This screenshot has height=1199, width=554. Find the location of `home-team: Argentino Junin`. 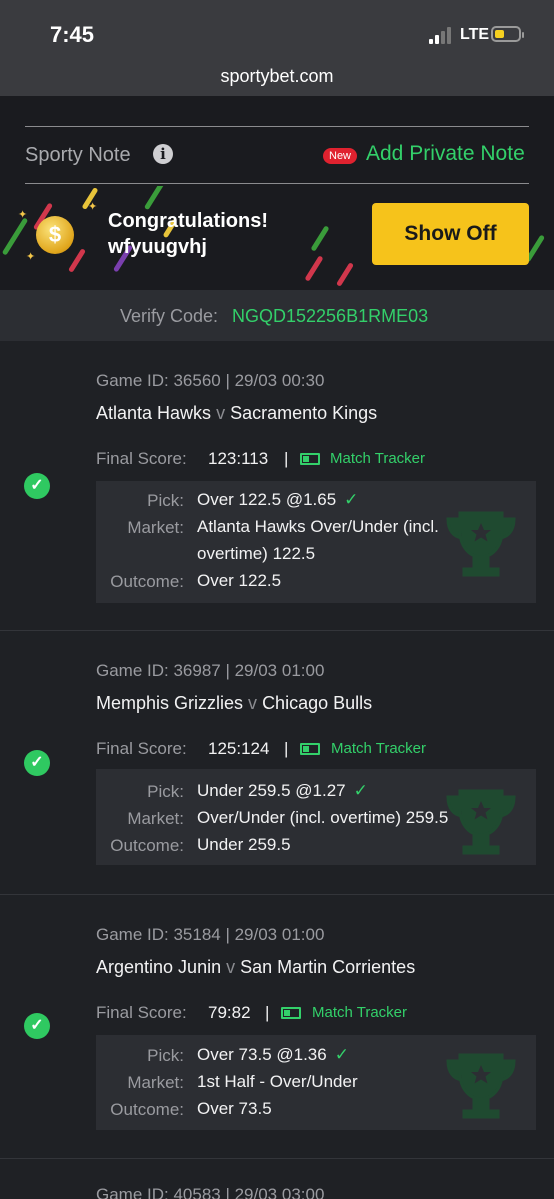

home-team: Argentino Junin is located at coordinates (159, 967).